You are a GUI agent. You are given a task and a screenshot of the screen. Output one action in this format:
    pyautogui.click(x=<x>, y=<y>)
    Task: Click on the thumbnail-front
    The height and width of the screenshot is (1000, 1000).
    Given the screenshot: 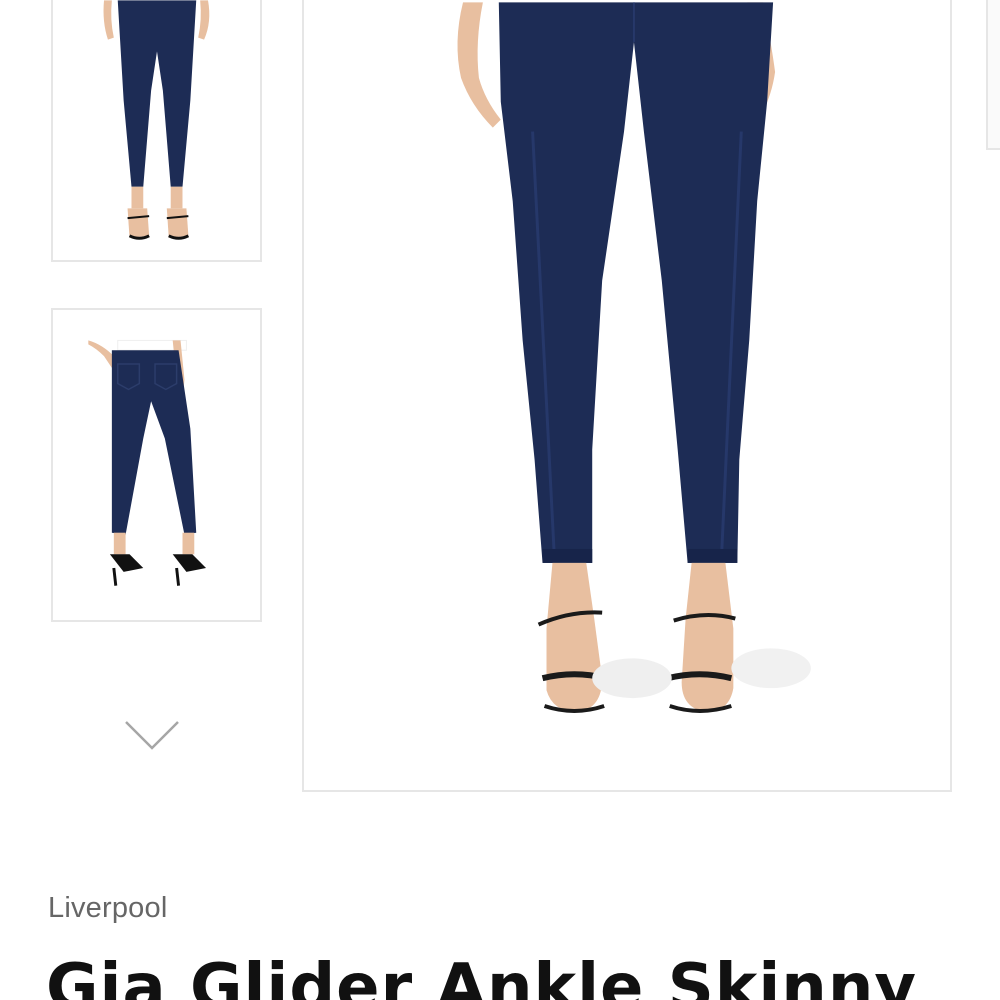 What is the action you would take?
    pyautogui.click(x=156, y=131)
    